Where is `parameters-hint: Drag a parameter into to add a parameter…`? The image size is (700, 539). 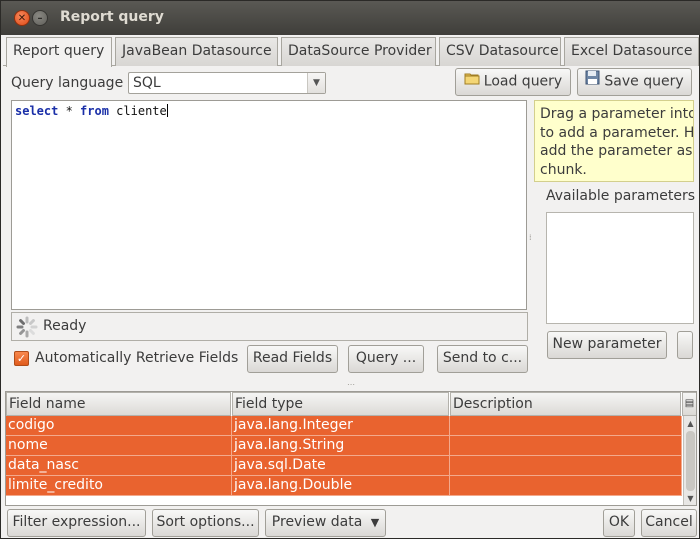 parameters-hint: Drag a parameter into to add a parameter… is located at coordinates (614, 141).